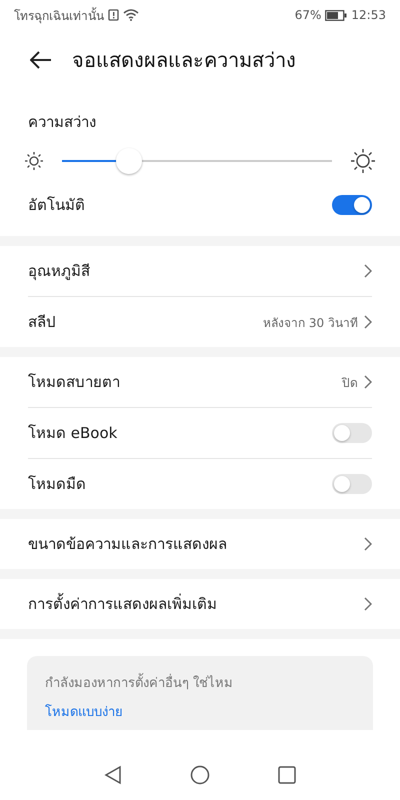 This screenshot has width=400, height=800. I want to click on setting-label: โหมด eBook, so click(73, 433).